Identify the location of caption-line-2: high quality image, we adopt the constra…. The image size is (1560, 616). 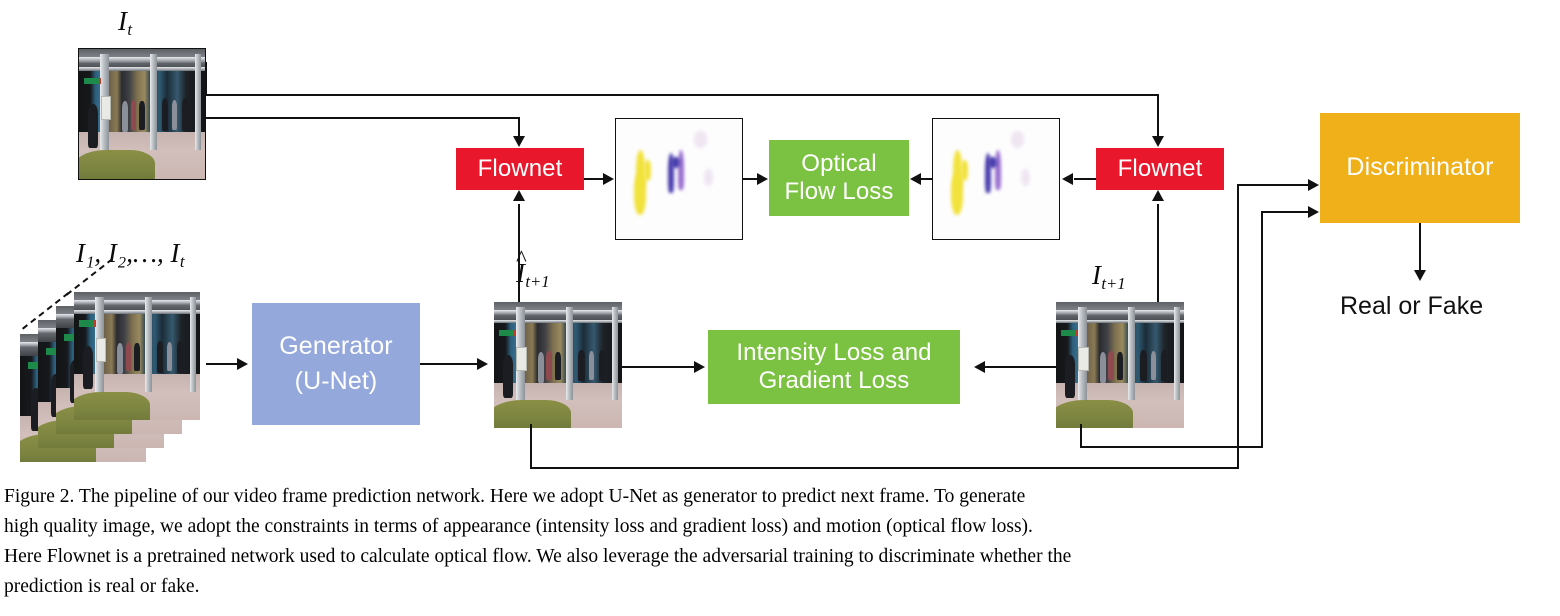
(518, 526).